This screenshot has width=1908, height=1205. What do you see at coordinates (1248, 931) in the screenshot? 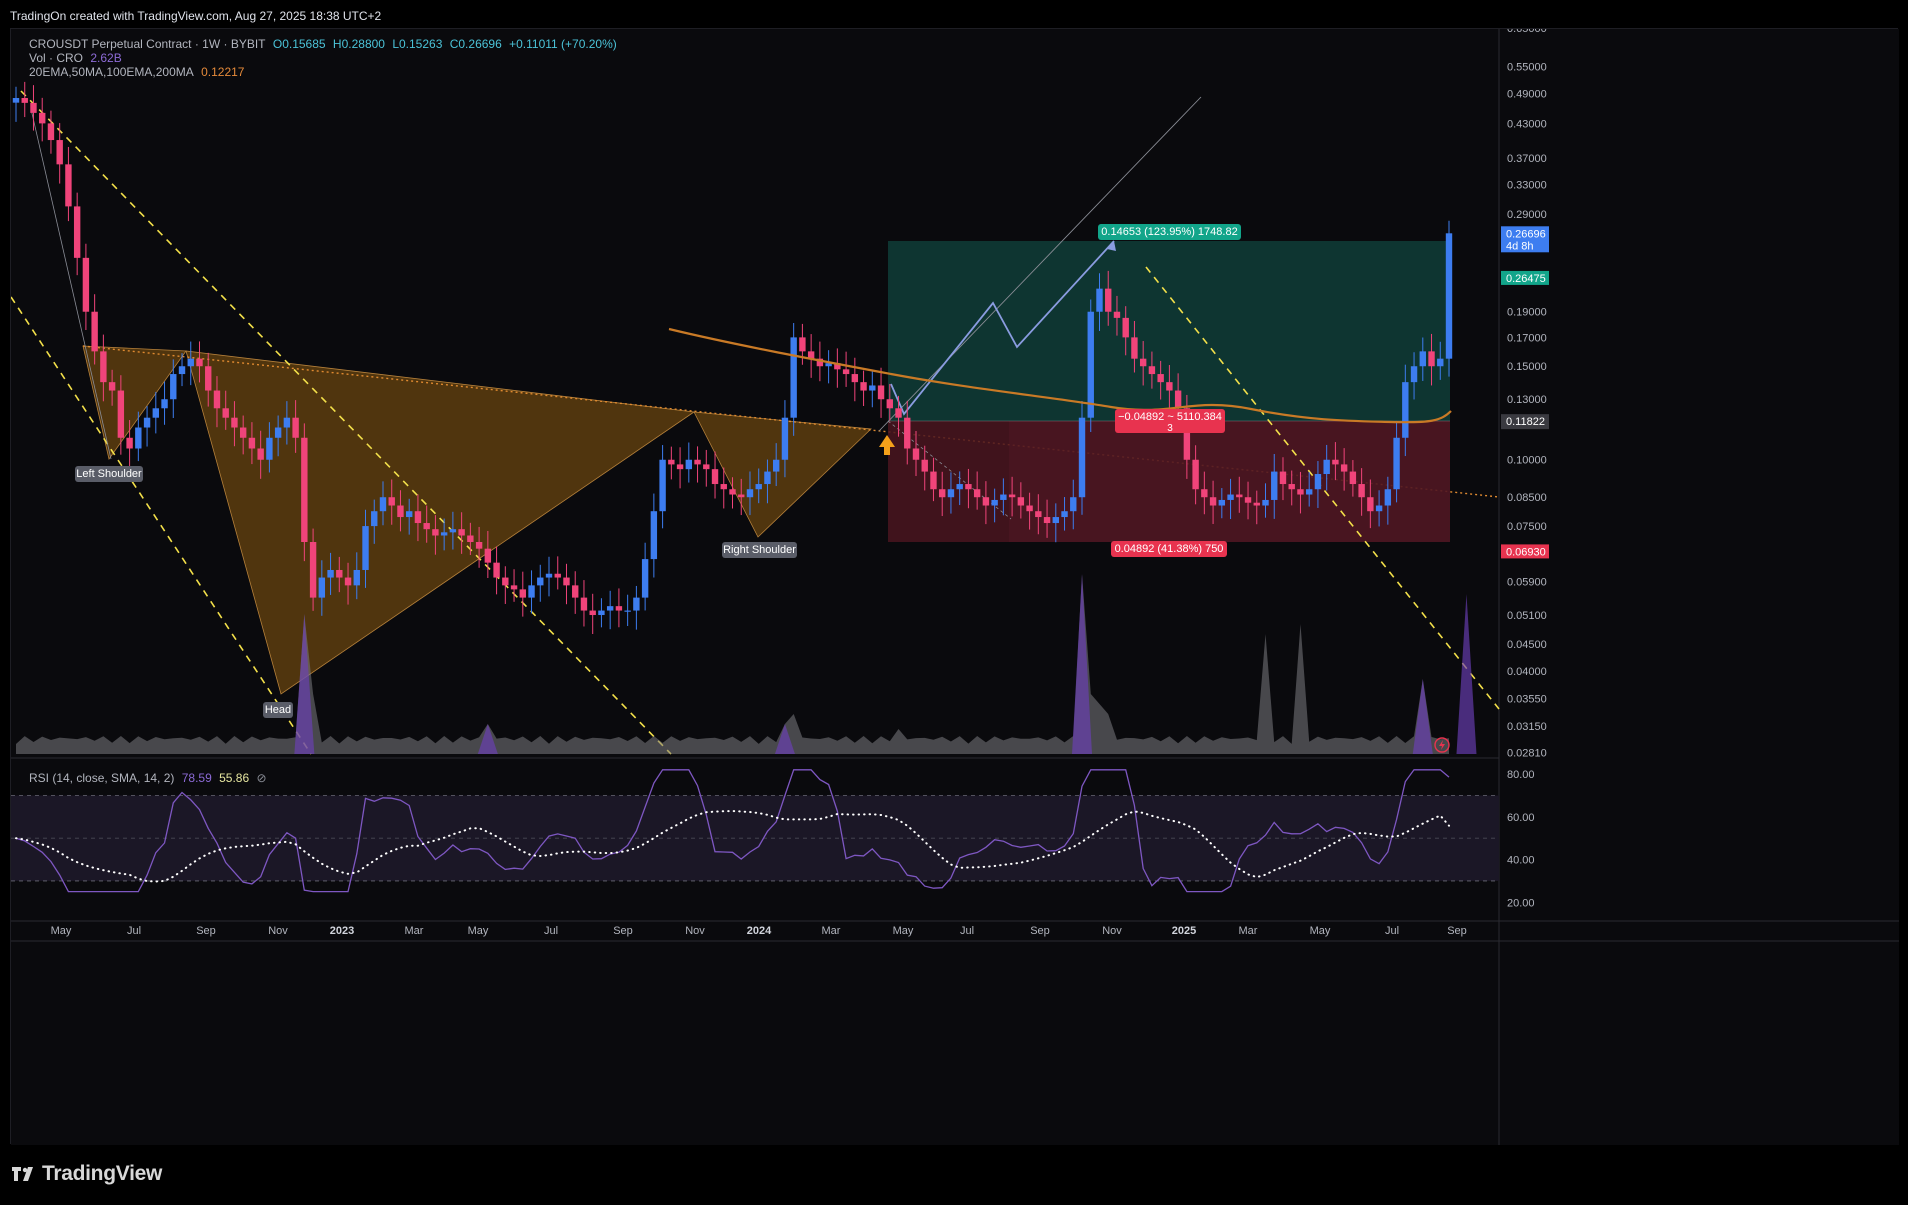
I see `time-tick-label: Mar` at bounding box center [1248, 931].